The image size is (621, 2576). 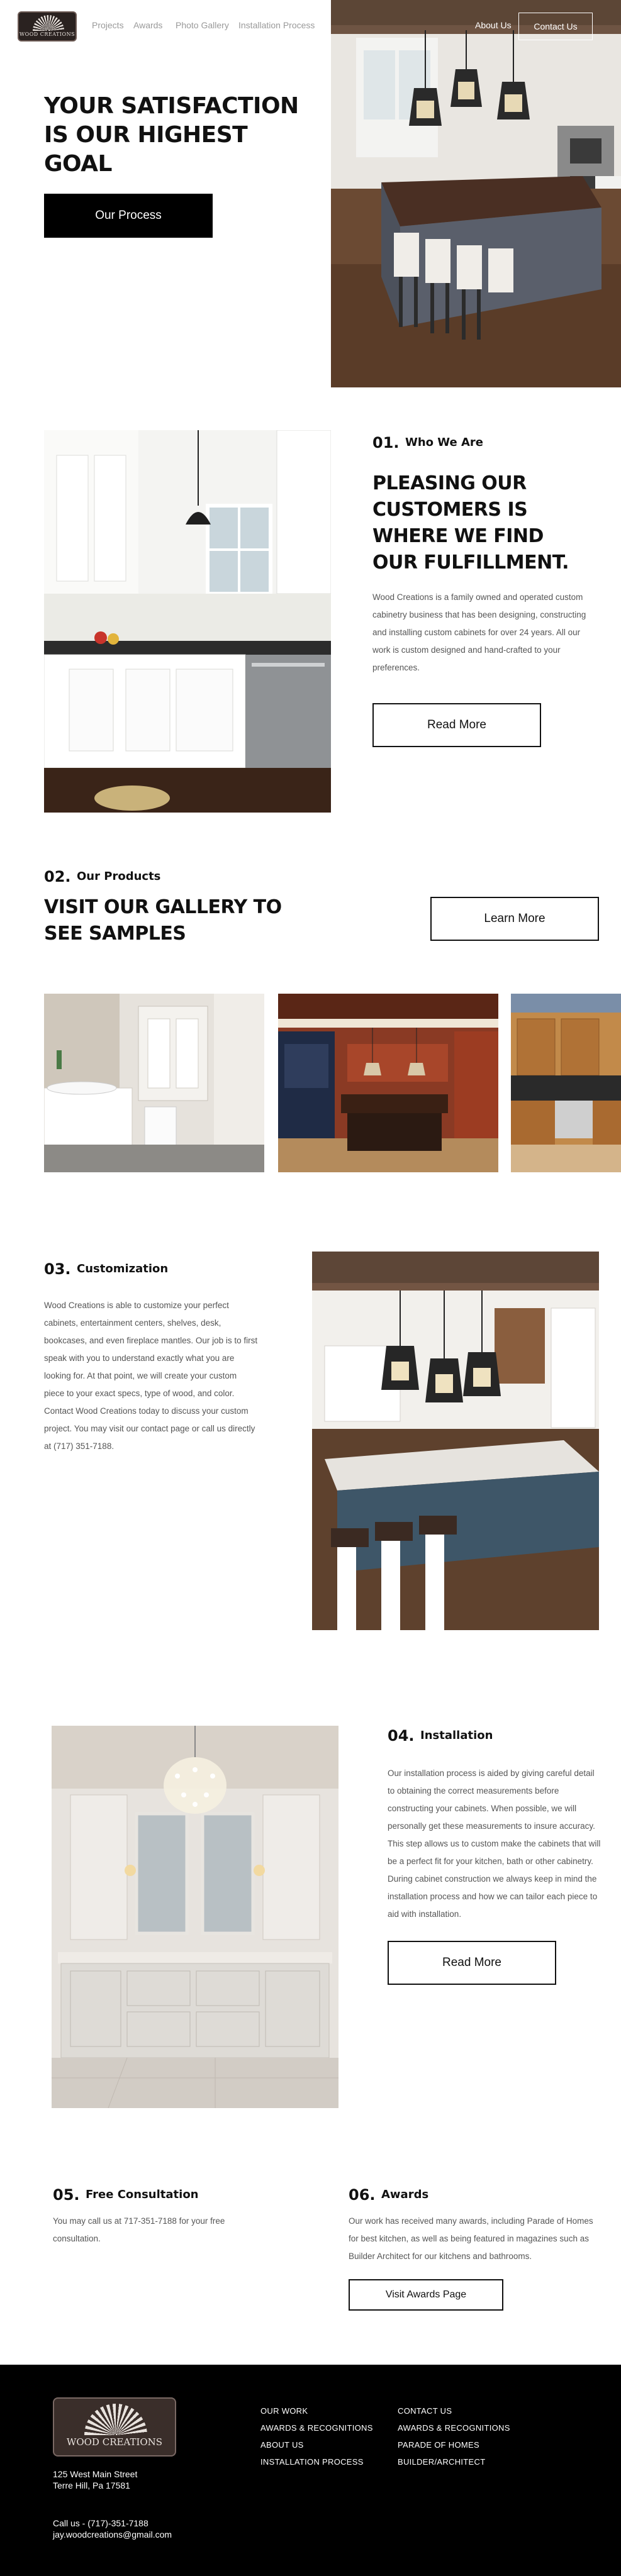 I want to click on section-label-awards: Awards, so click(x=405, y=2194).